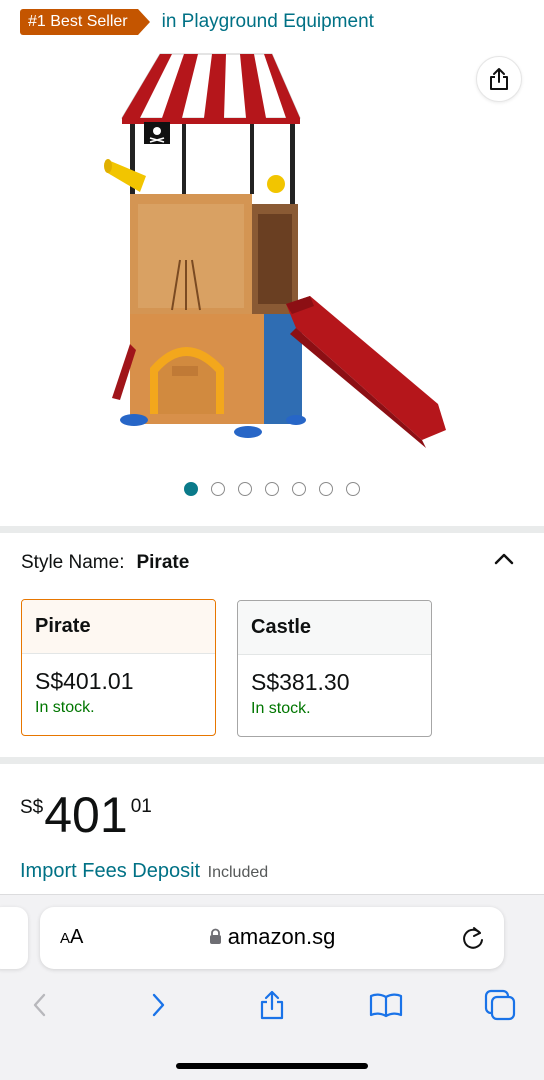 This screenshot has width=544, height=1080. What do you see at coordinates (84, 681) in the screenshot?
I see `style-option-price: S$401.01` at bounding box center [84, 681].